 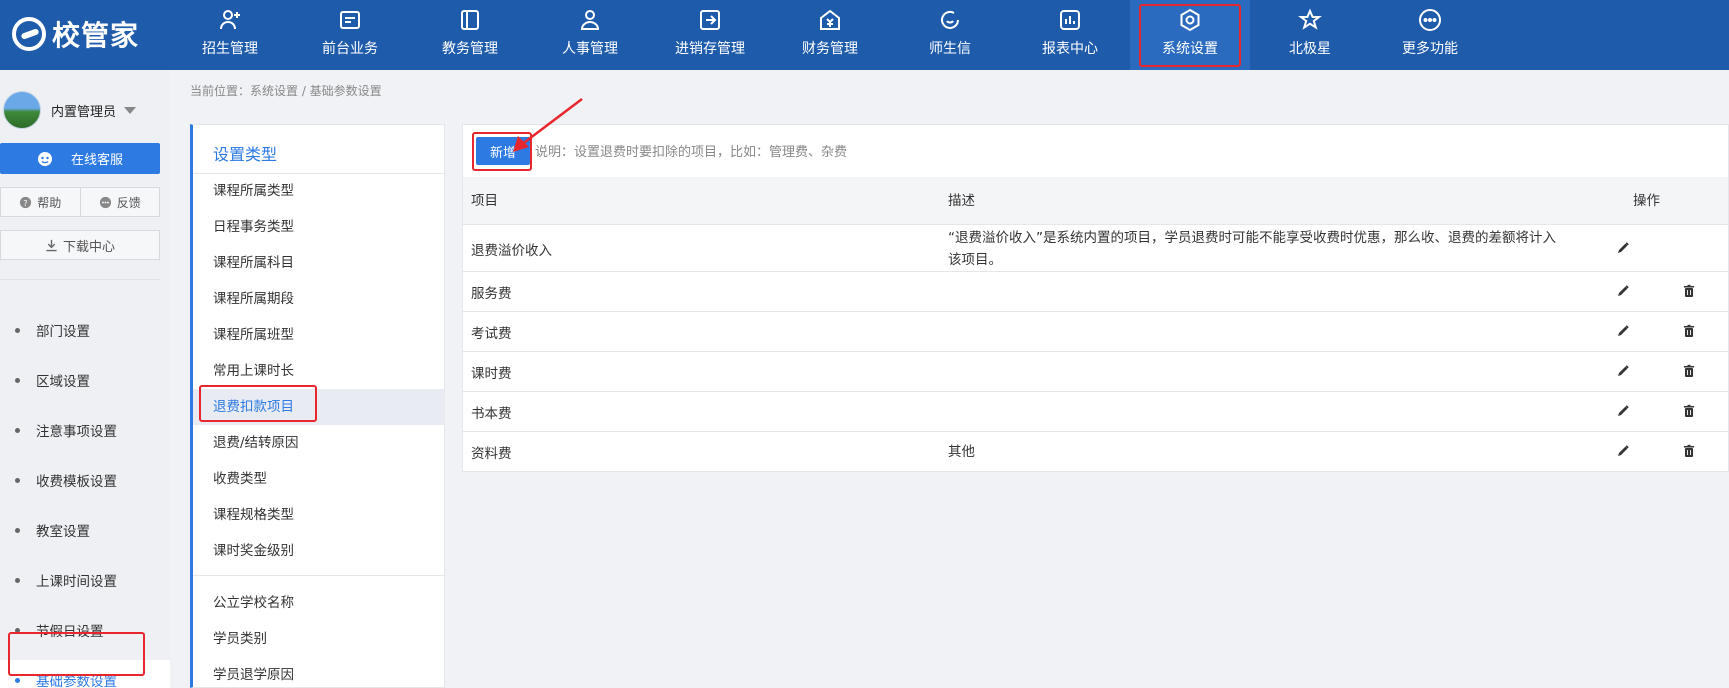 What do you see at coordinates (950, 35) in the screenshot?
I see `nav-item-messages: 师生信` at bounding box center [950, 35].